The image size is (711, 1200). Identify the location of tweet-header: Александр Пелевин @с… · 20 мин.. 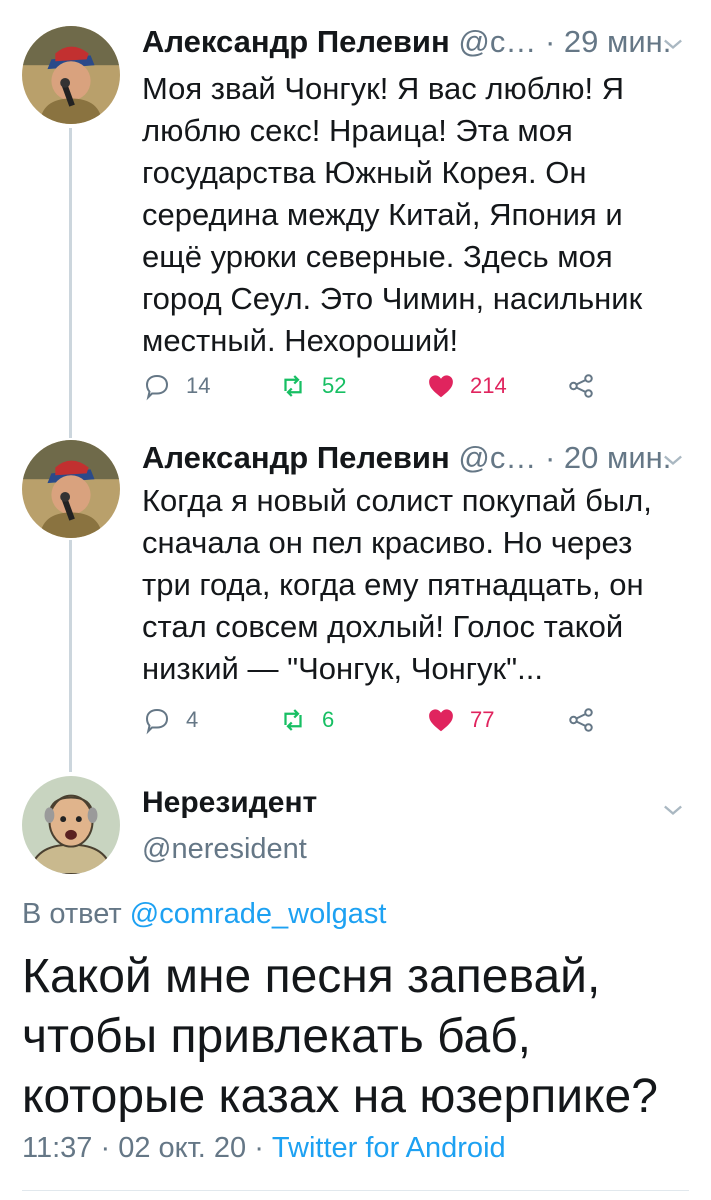
(406, 458).